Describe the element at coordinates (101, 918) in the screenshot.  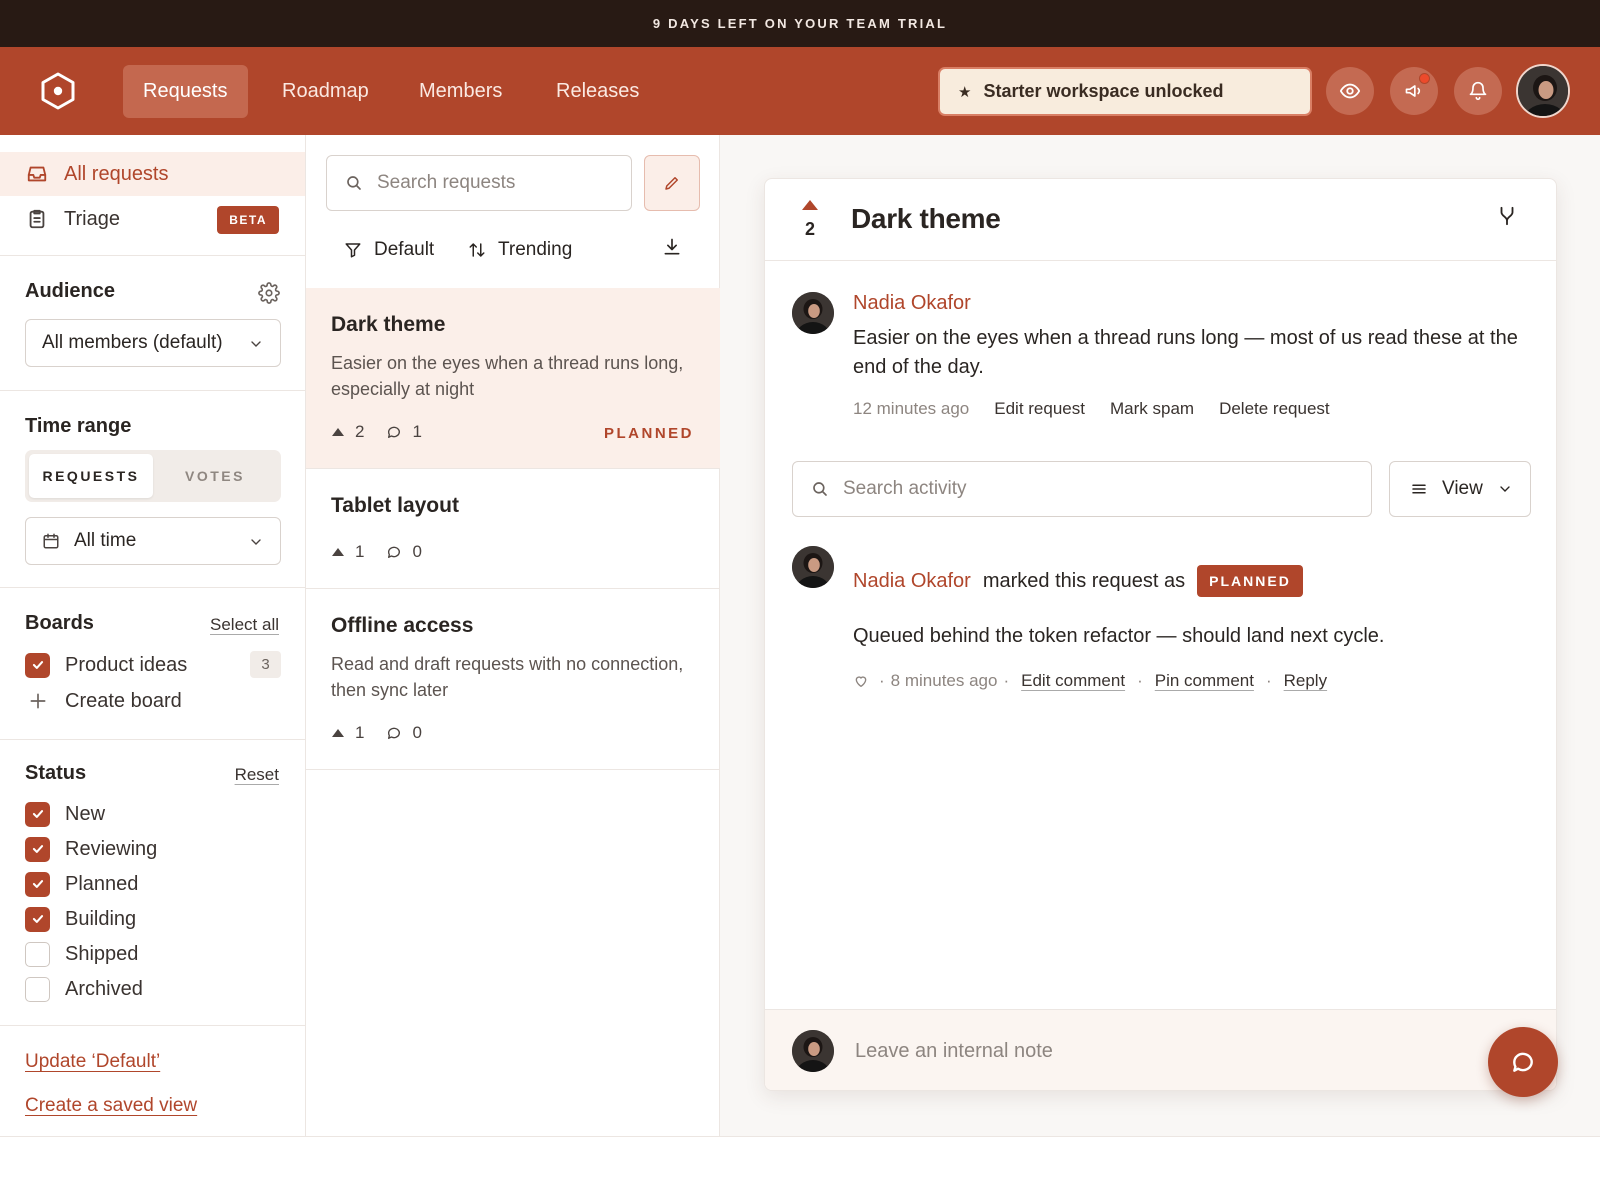
I see `status-label: Building` at that location.